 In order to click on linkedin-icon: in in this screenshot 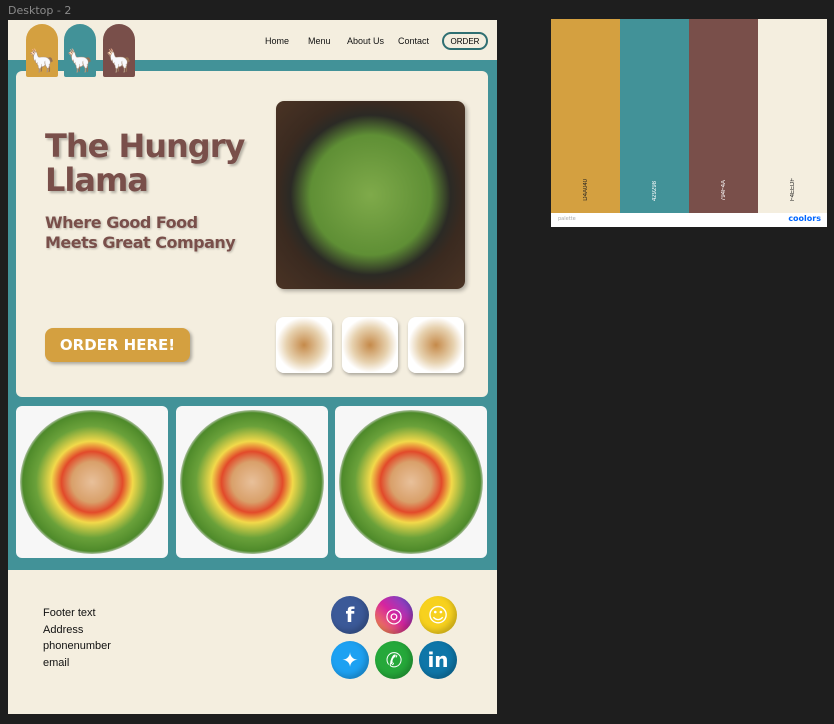, I will do `click(438, 660)`.